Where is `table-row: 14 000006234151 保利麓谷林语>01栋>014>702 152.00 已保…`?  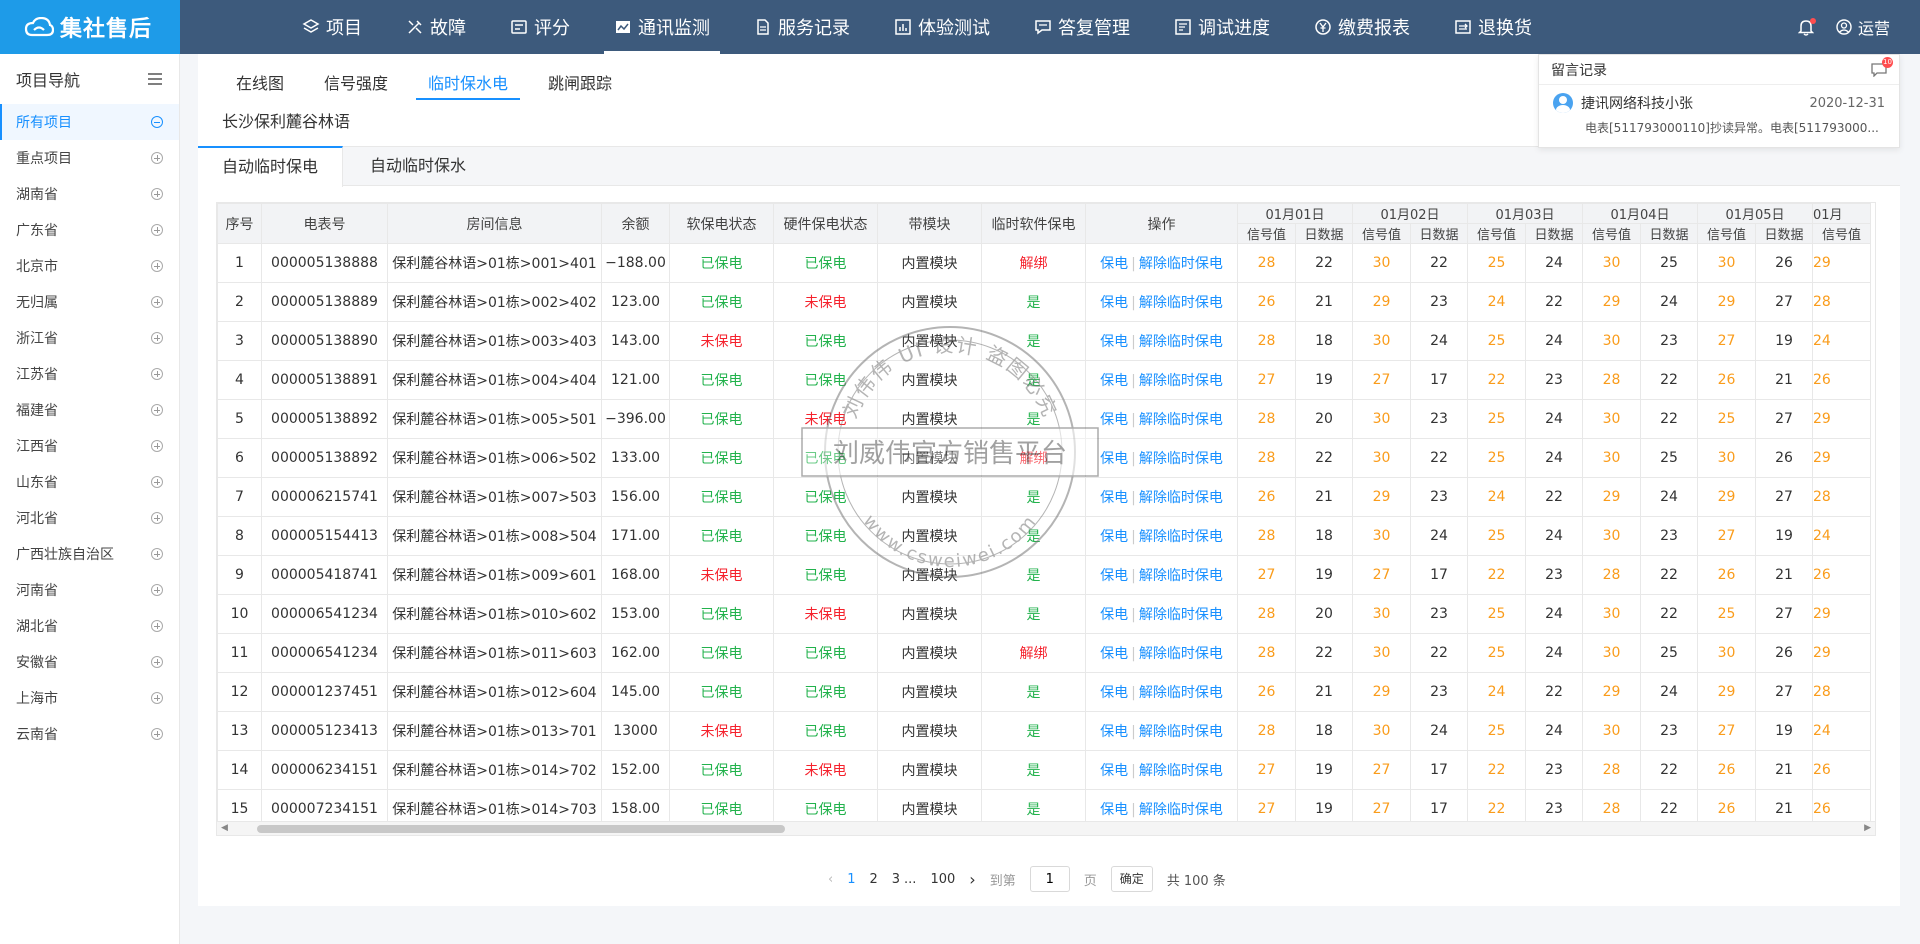
table-row: 14 000006234151 保利麓谷林语>01栋>014>702 152.00 已保… is located at coordinates (1044, 770).